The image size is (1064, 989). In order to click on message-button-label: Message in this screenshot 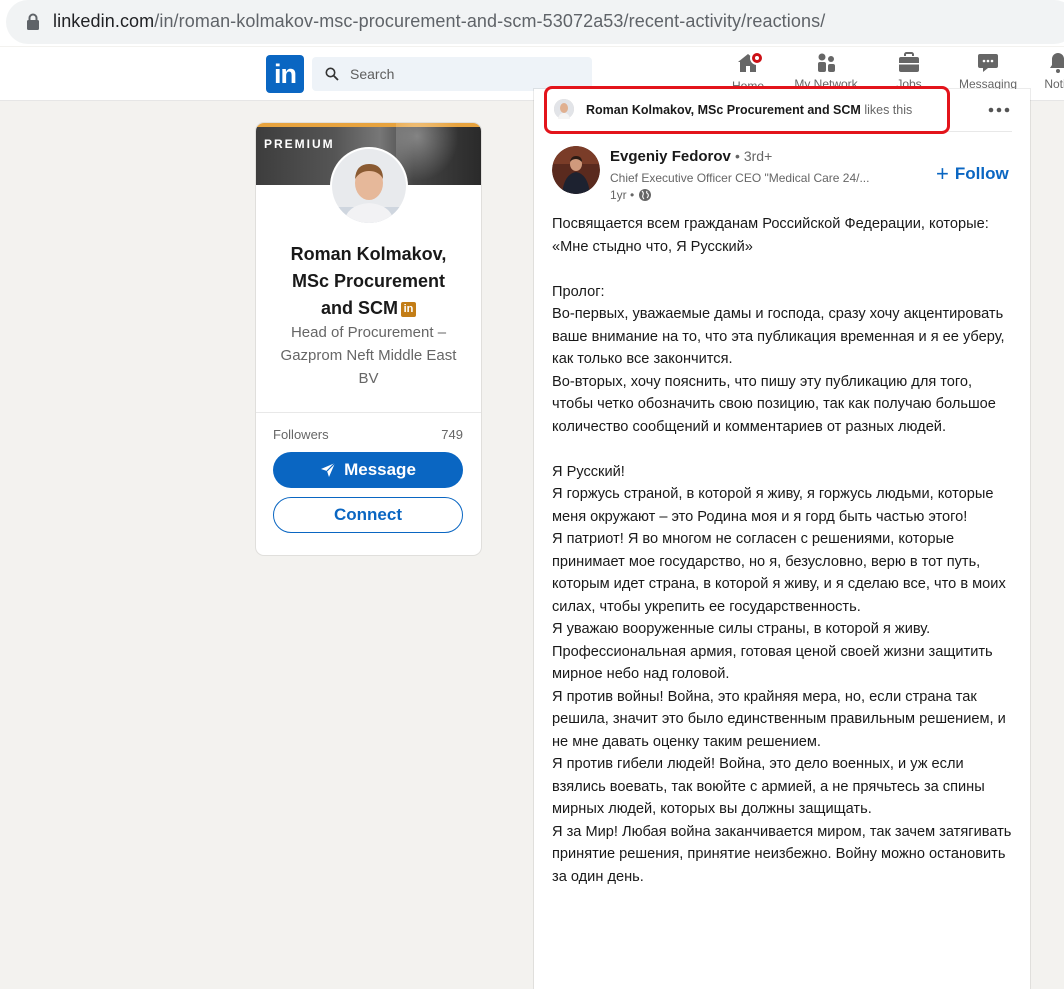, I will do `click(380, 469)`.